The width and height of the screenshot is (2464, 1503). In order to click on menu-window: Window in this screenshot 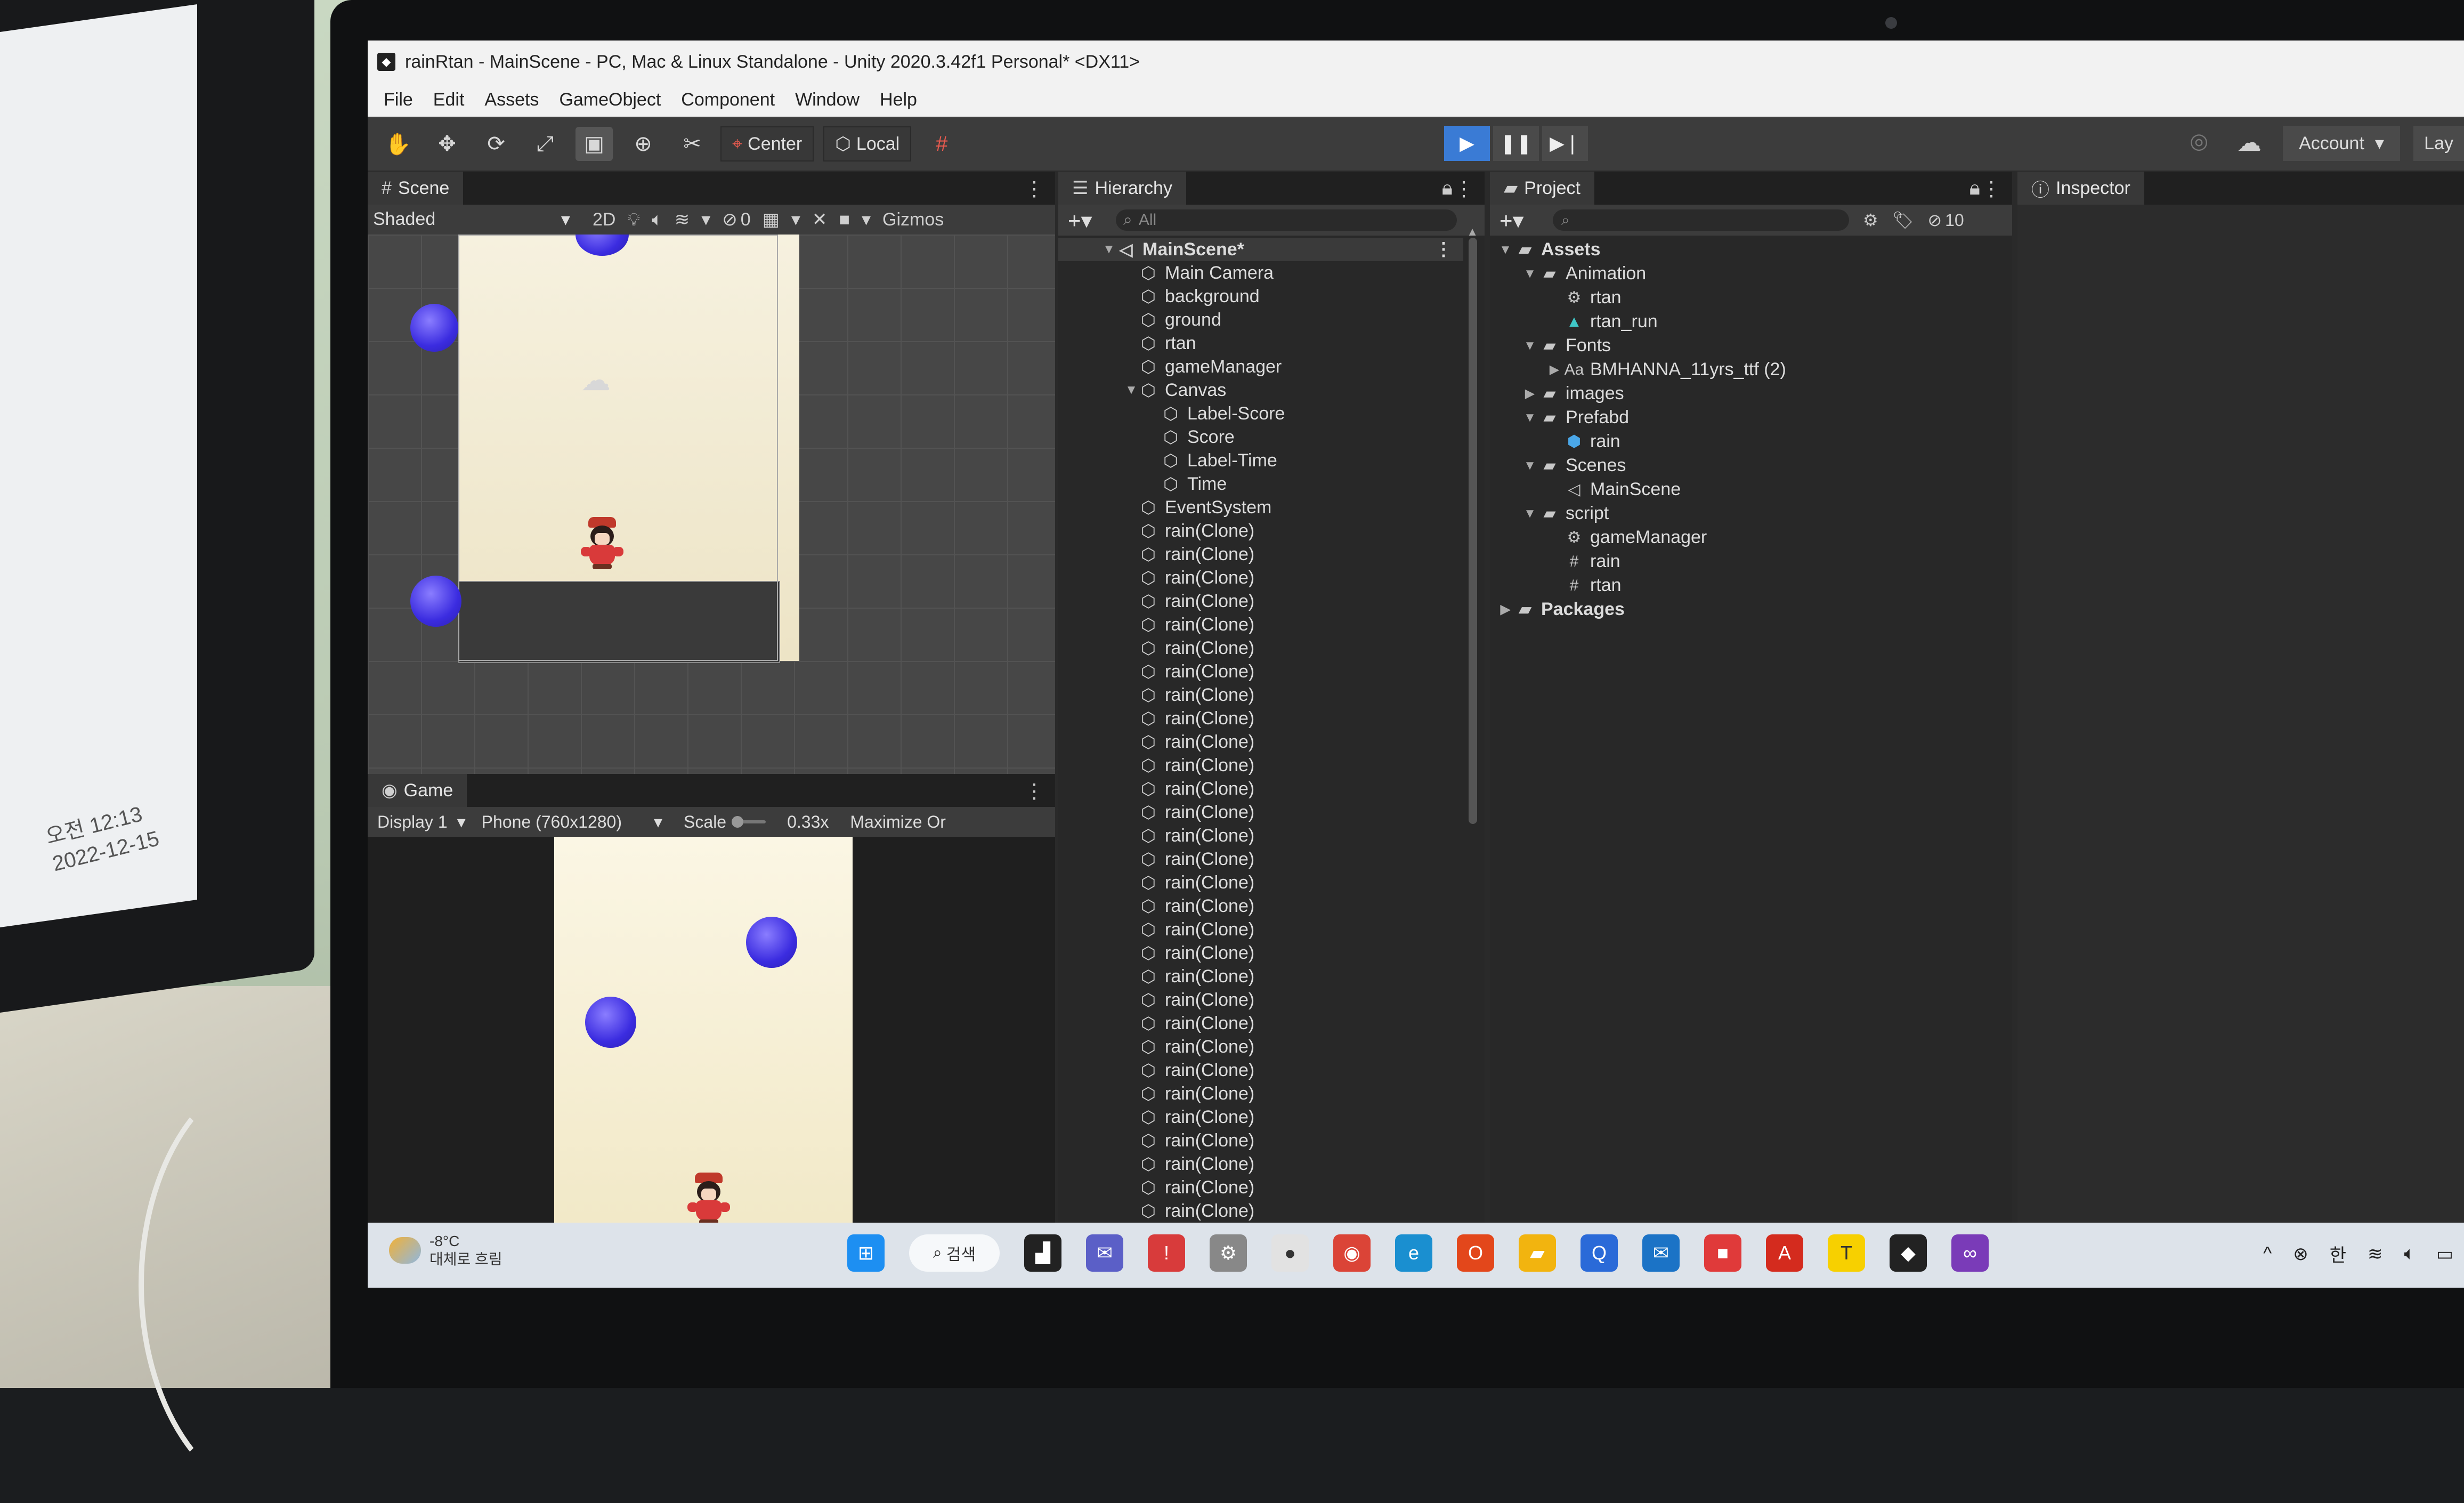, I will do `click(827, 100)`.